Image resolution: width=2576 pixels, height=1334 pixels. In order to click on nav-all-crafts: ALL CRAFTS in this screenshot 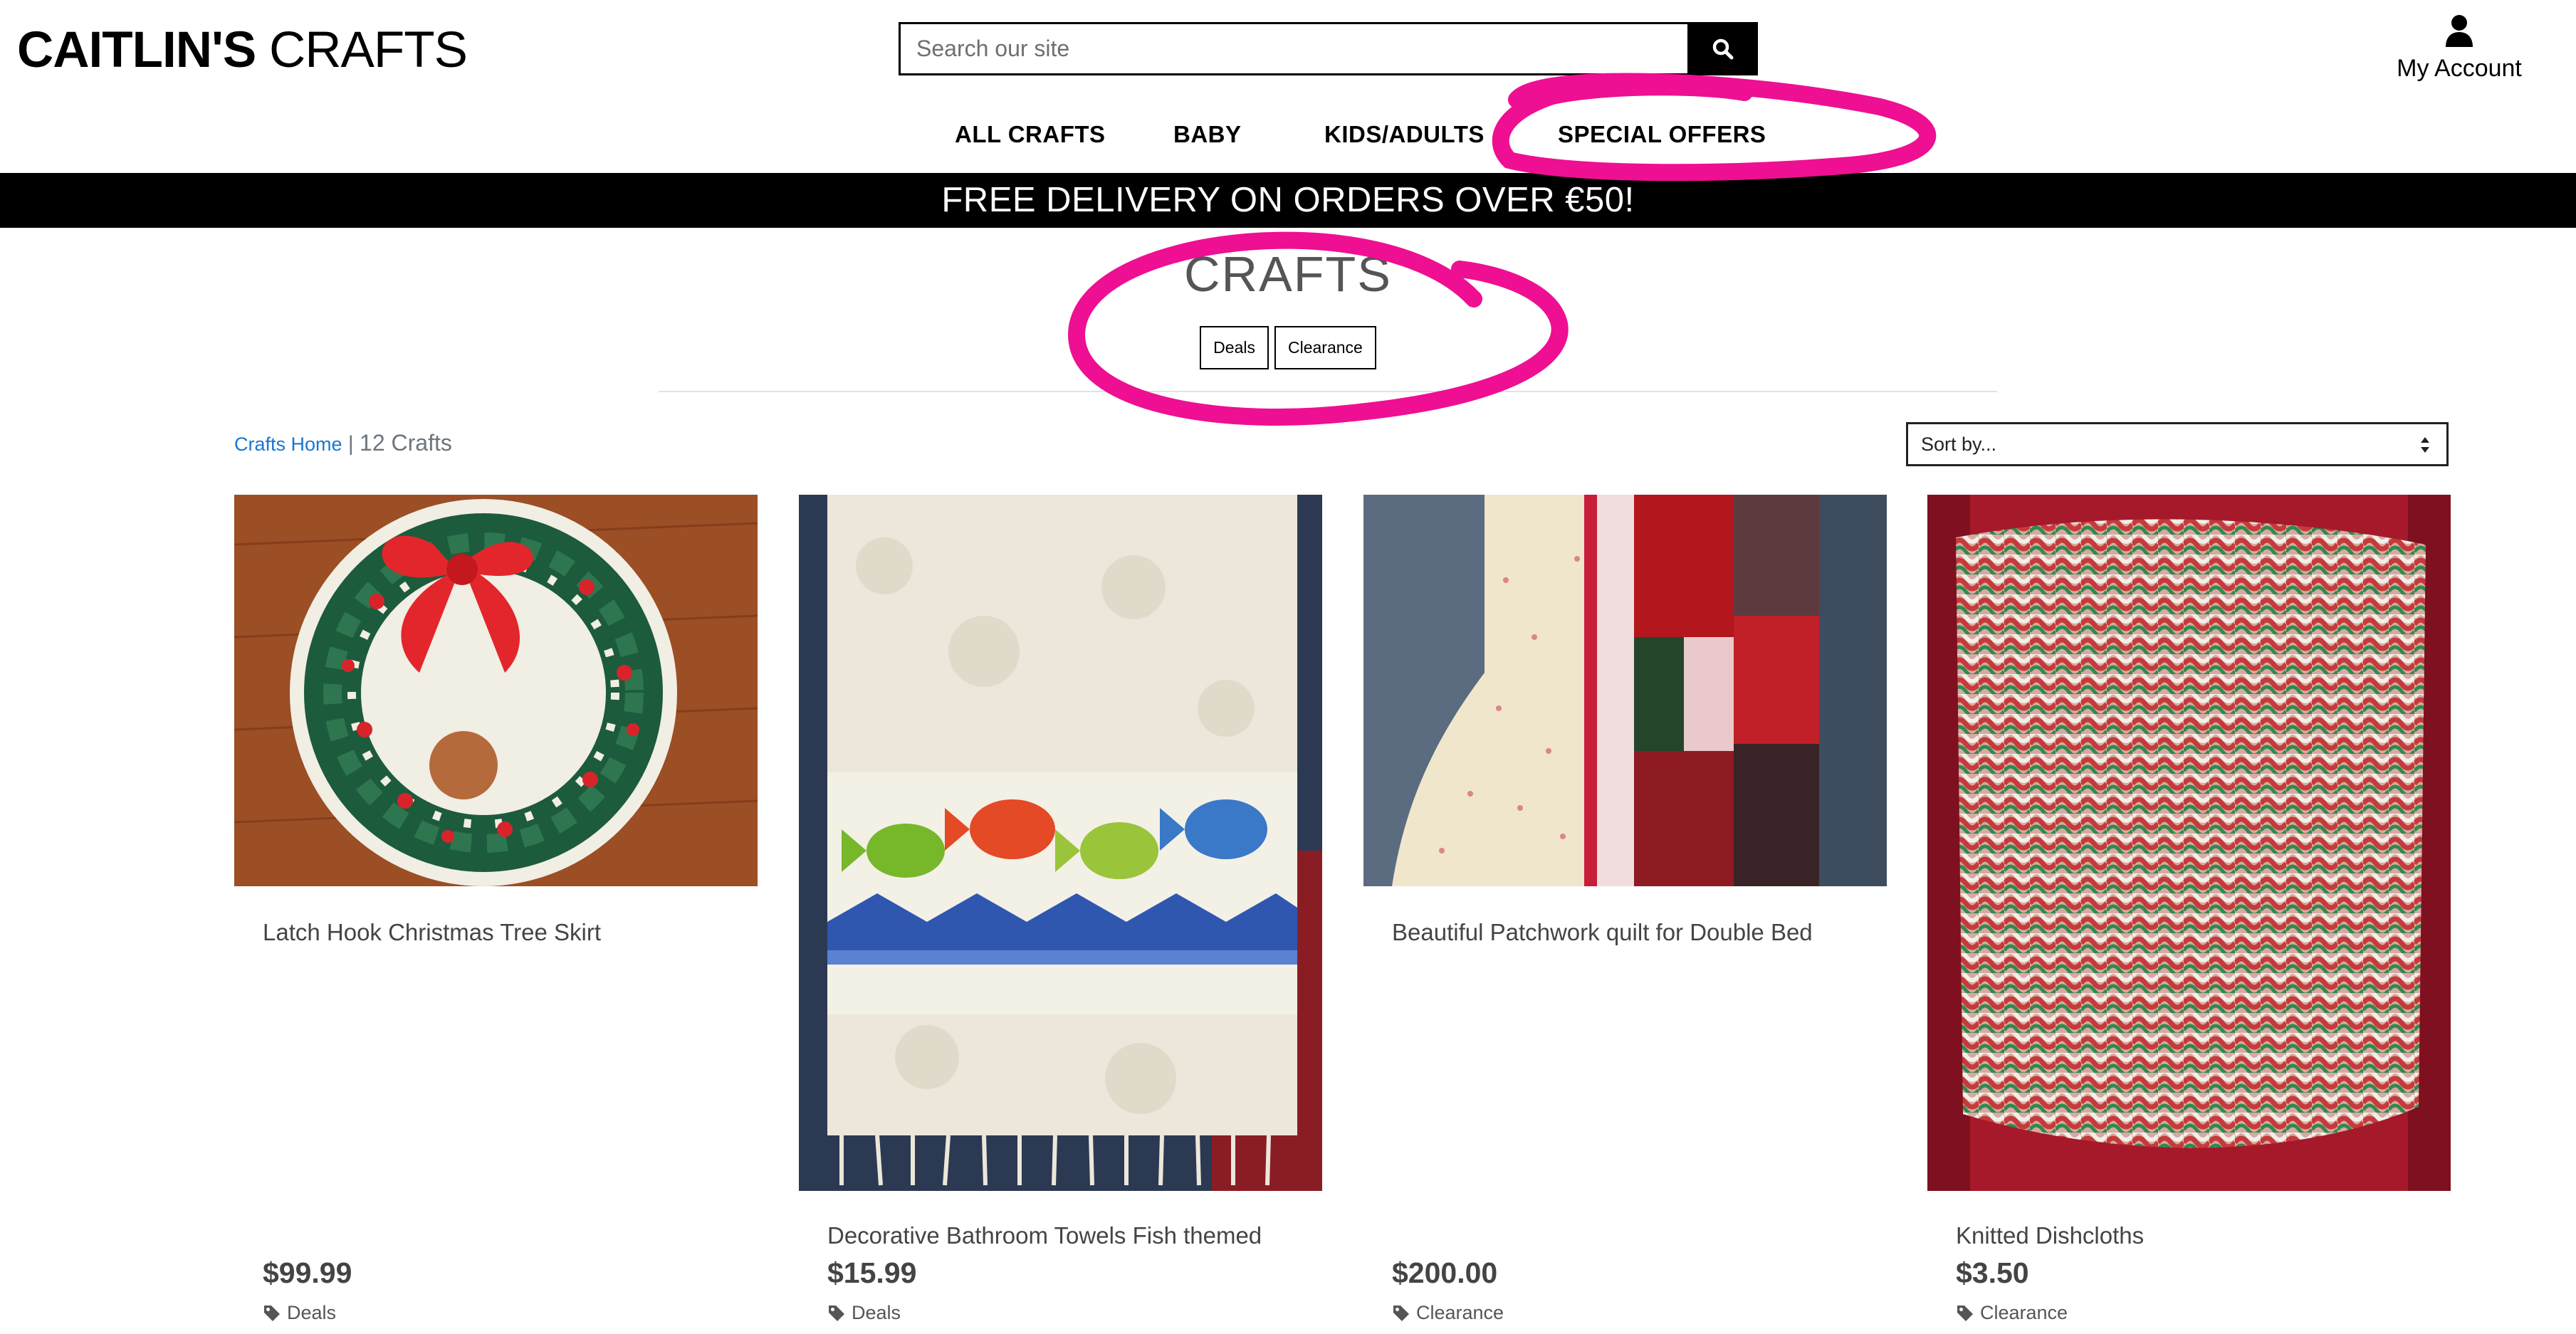, I will do `click(1030, 134)`.